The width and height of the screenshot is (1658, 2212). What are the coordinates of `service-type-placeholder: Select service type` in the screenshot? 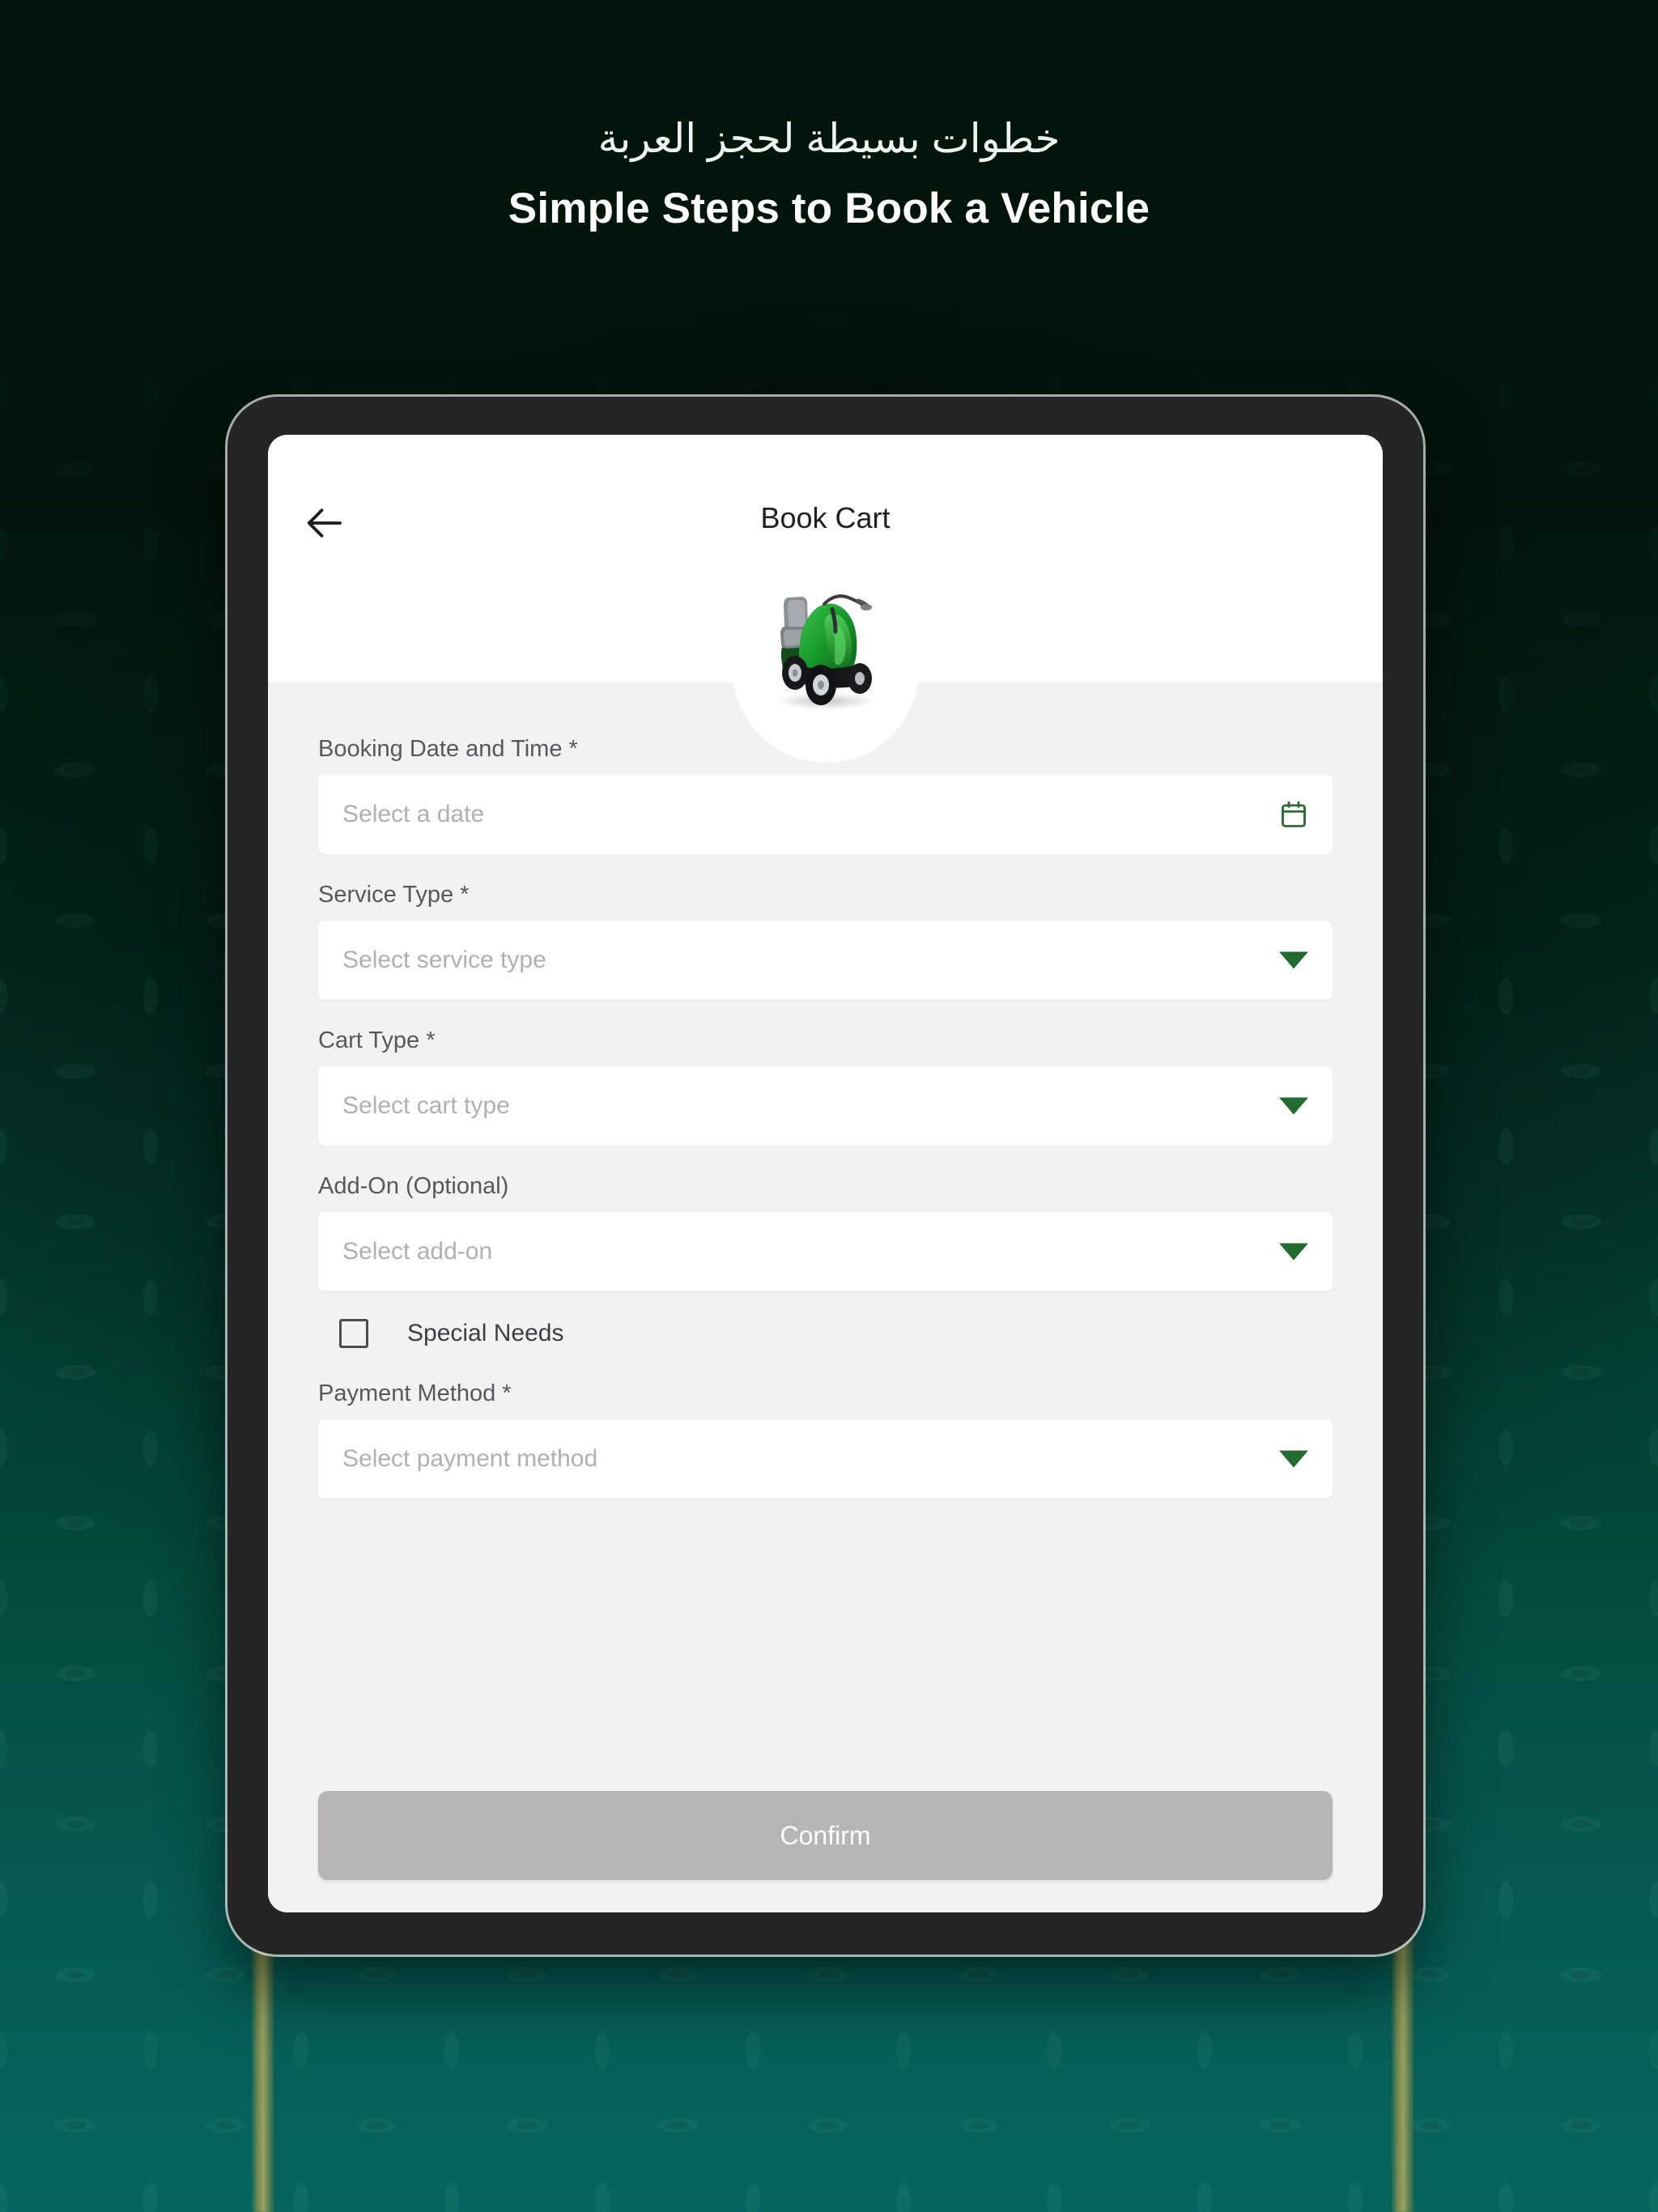 It's located at (444, 960).